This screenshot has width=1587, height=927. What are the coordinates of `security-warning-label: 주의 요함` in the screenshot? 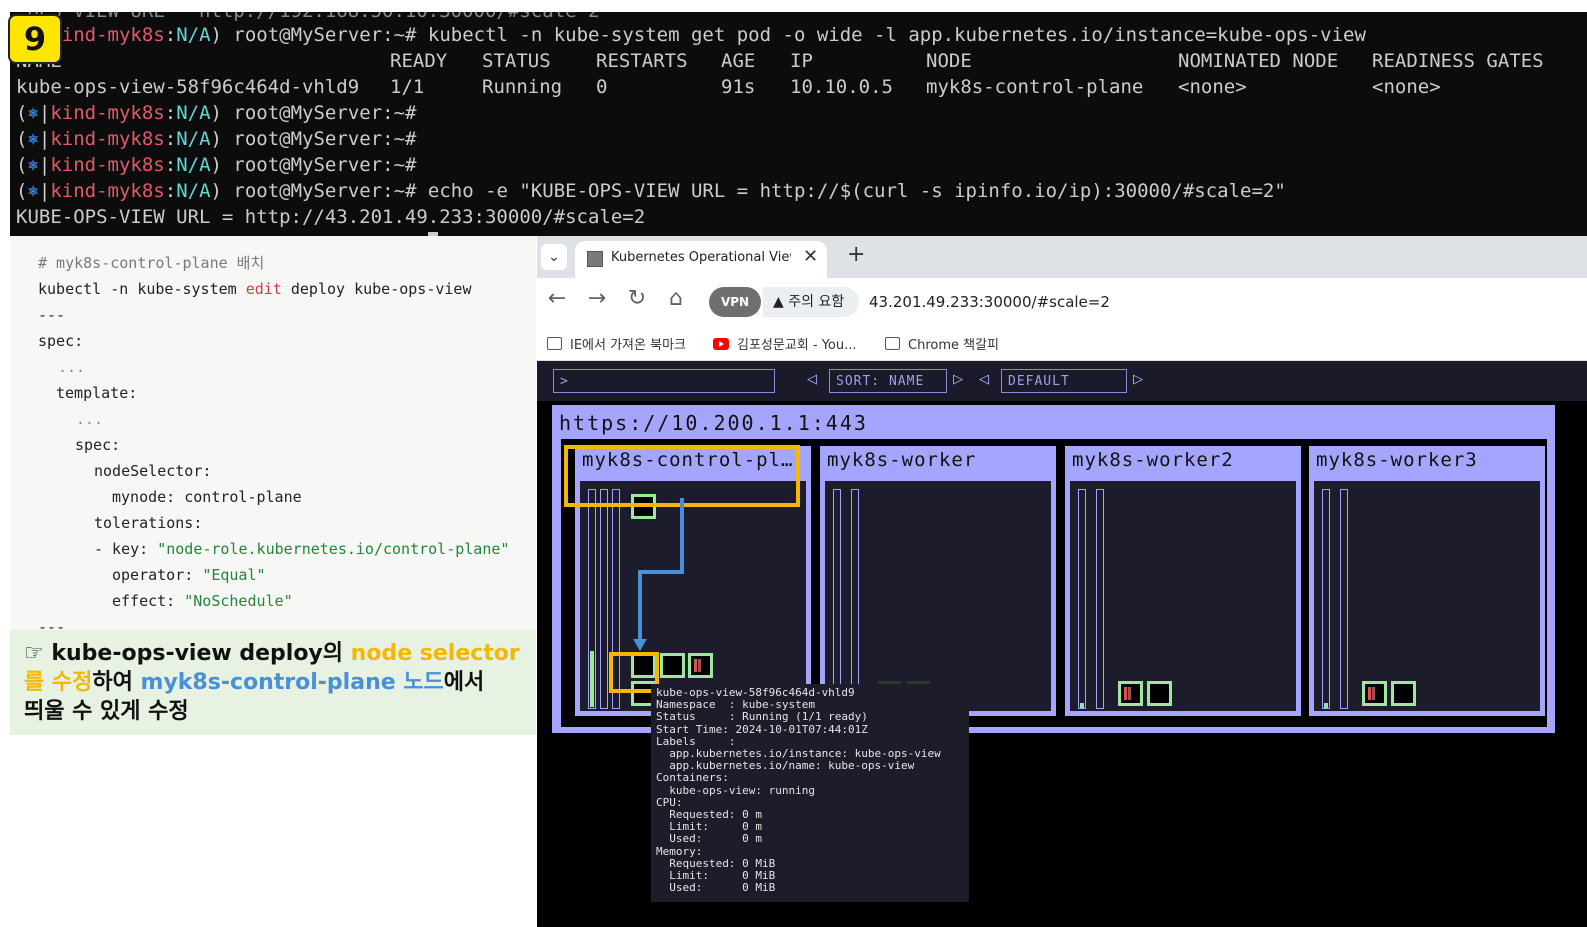 It's located at (816, 302).